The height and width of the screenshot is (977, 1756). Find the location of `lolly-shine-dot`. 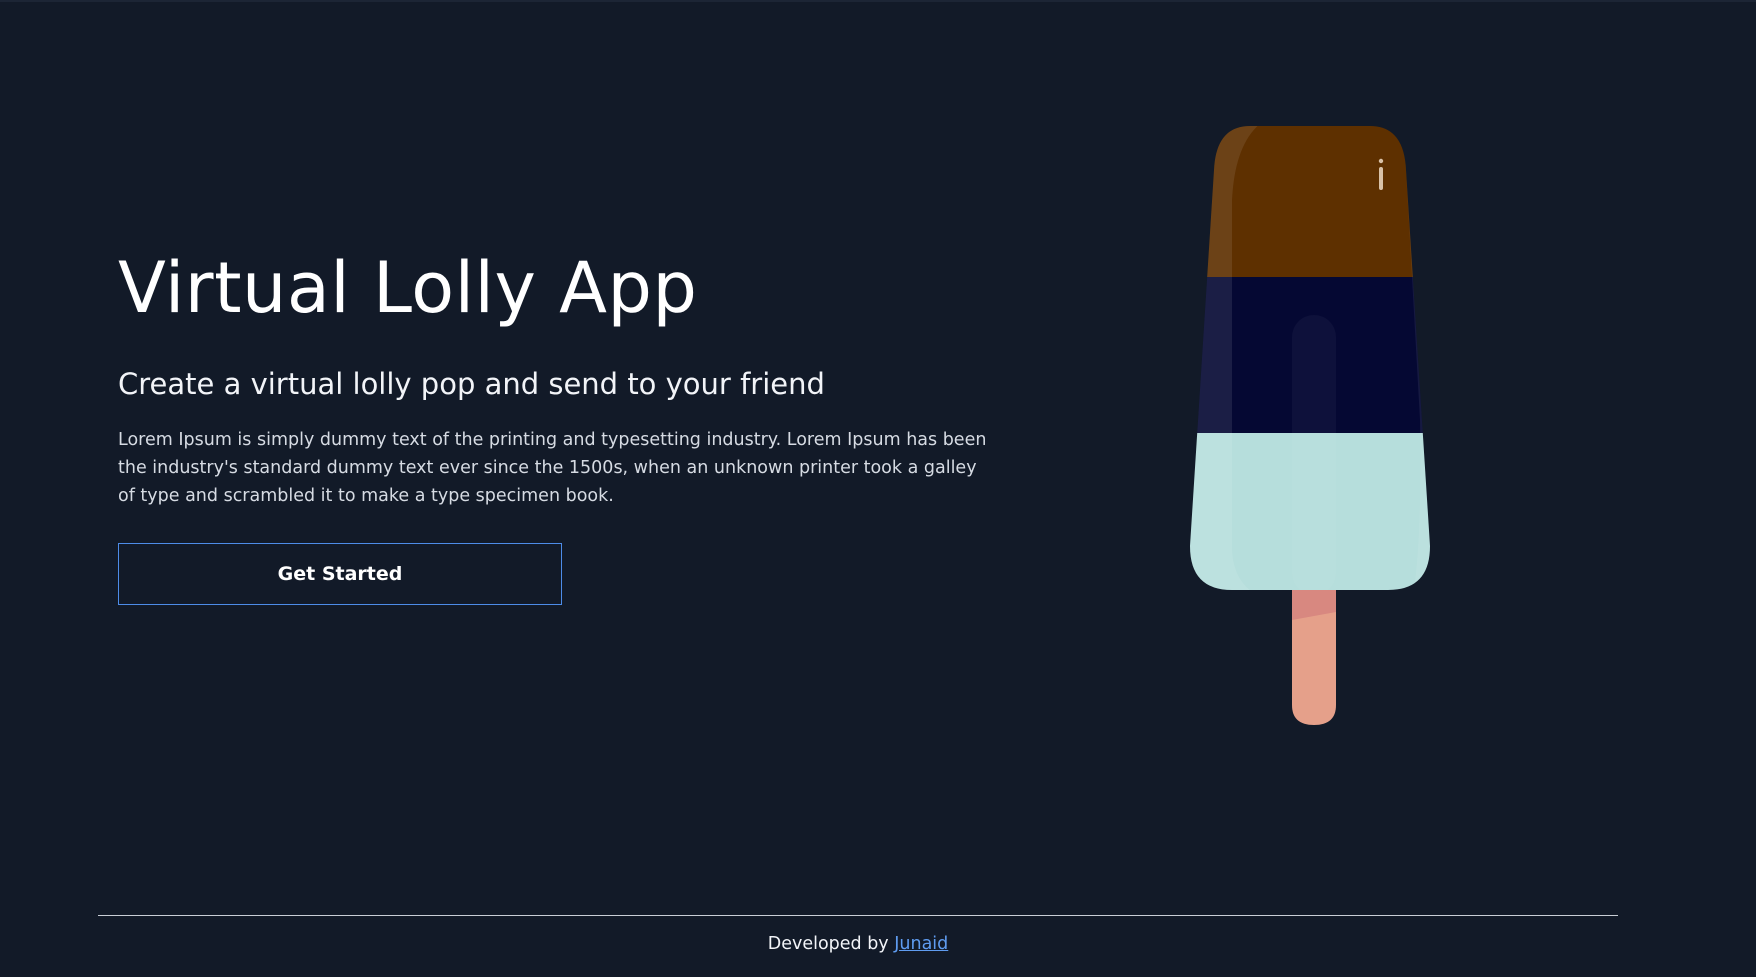

lolly-shine-dot is located at coordinates (1381, 161).